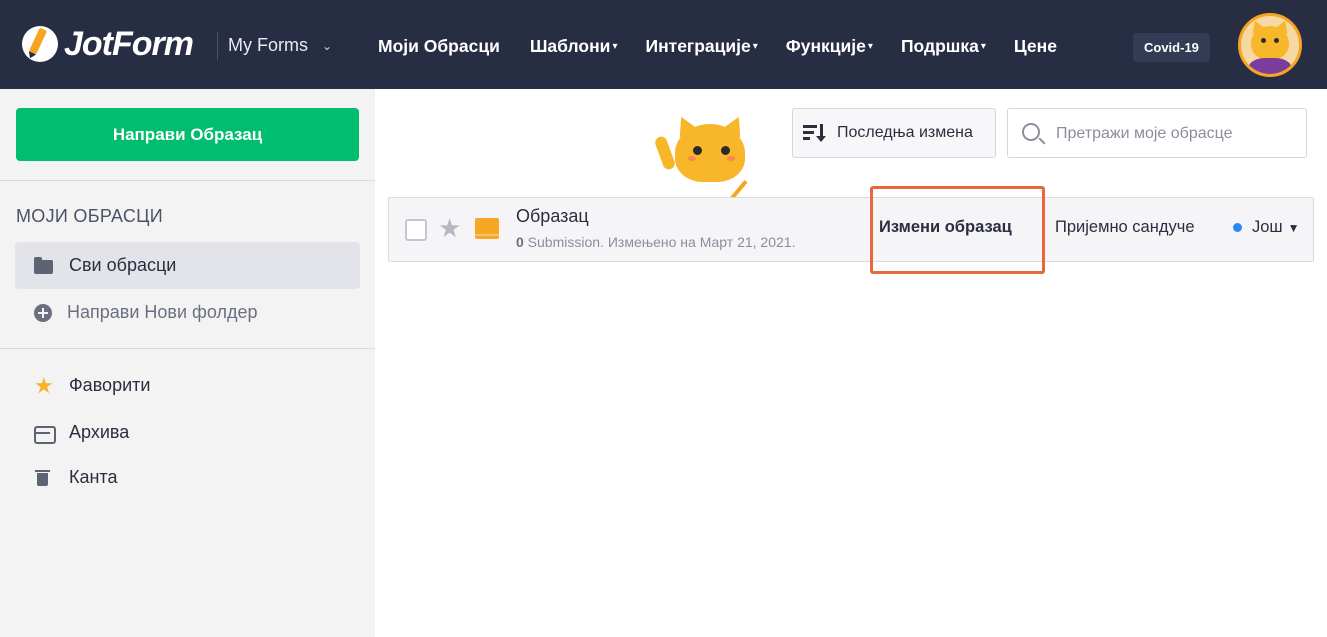 The width and height of the screenshot is (1327, 637). What do you see at coordinates (552, 216) in the screenshot?
I see `form-title: Образац` at bounding box center [552, 216].